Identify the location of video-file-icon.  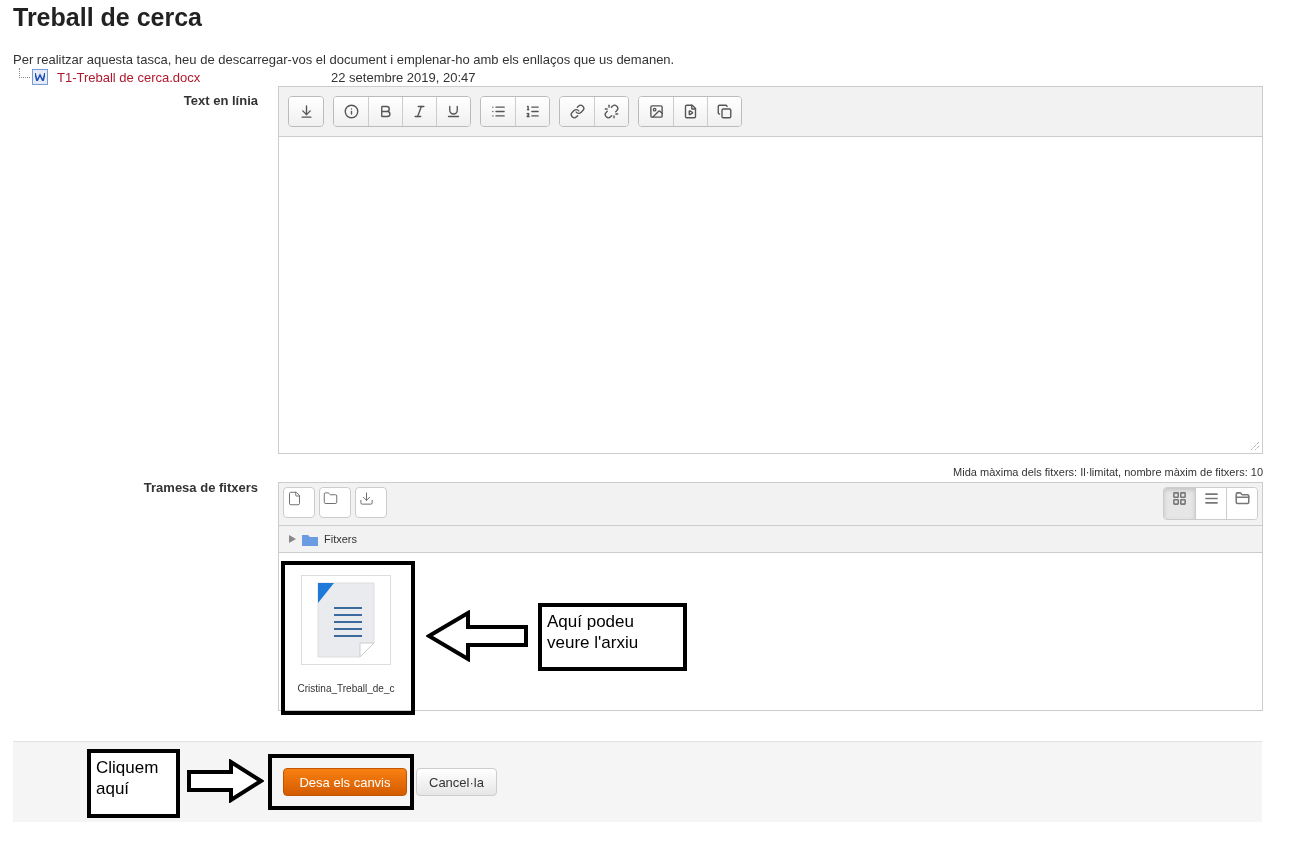
(690, 111).